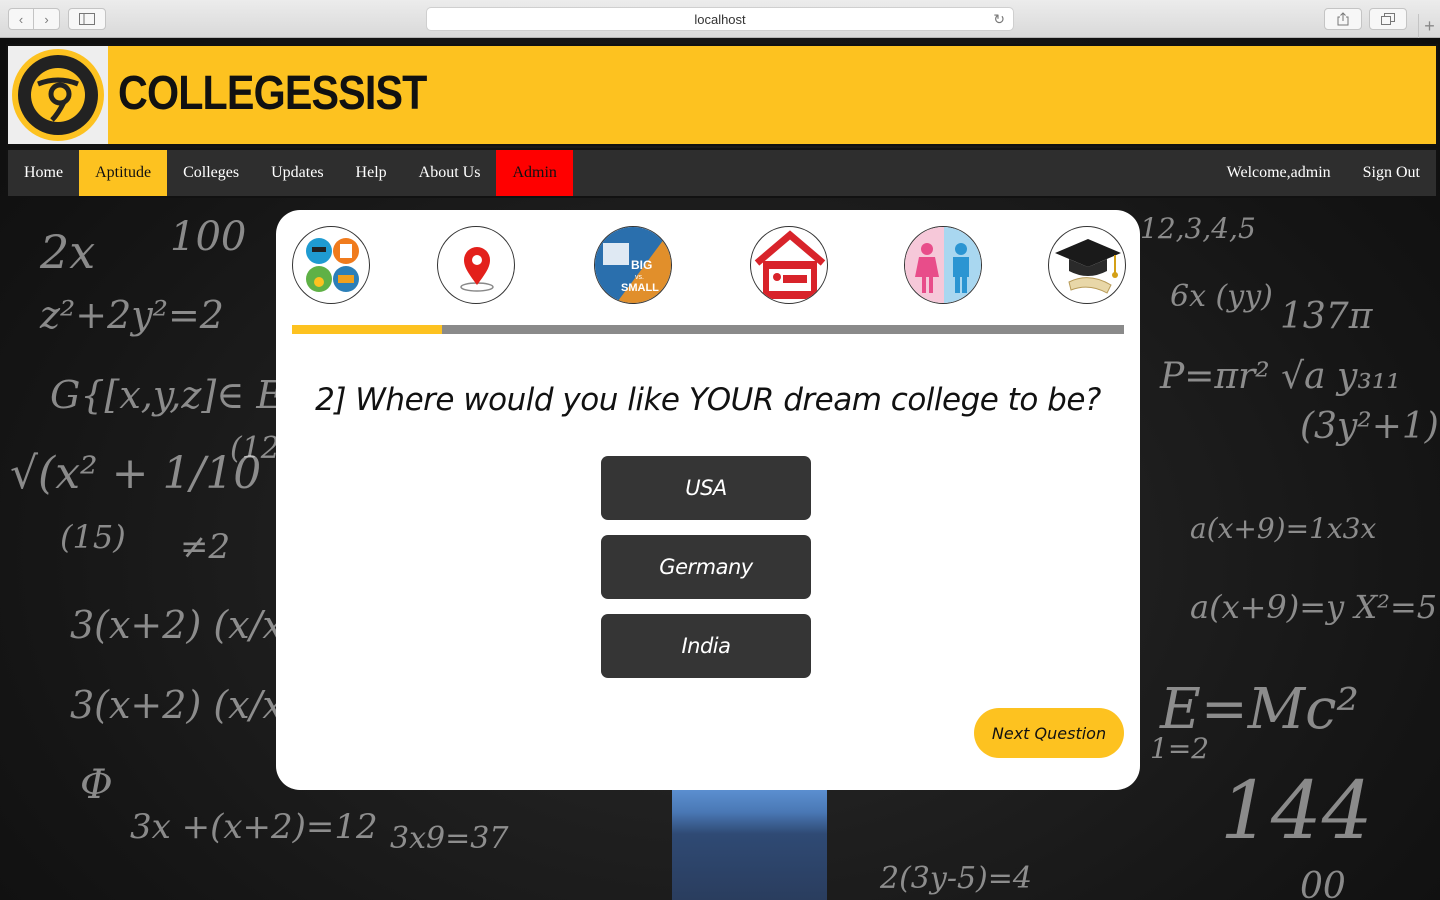 This screenshot has width=1440, height=900. What do you see at coordinates (722, 95) in the screenshot?
I see `site-header: COLLEGESSIST` at bounding box center [722, 95].